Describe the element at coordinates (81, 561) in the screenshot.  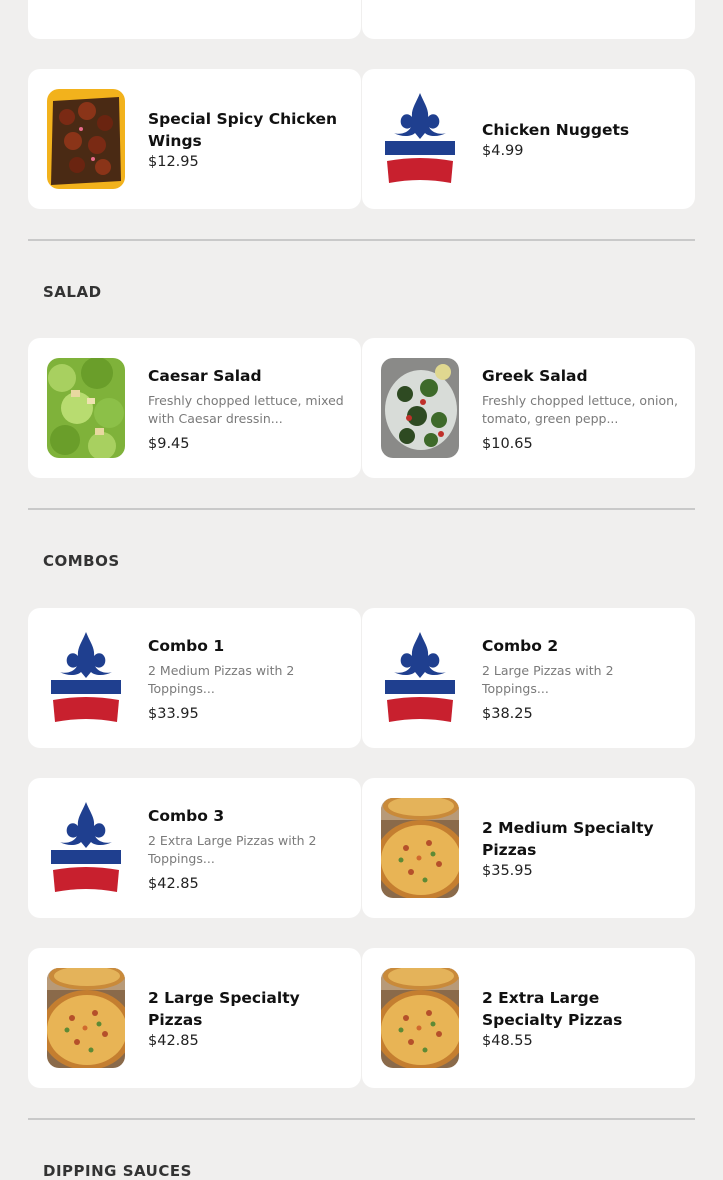
I see `section-title-combos: COMBOS` at that location.